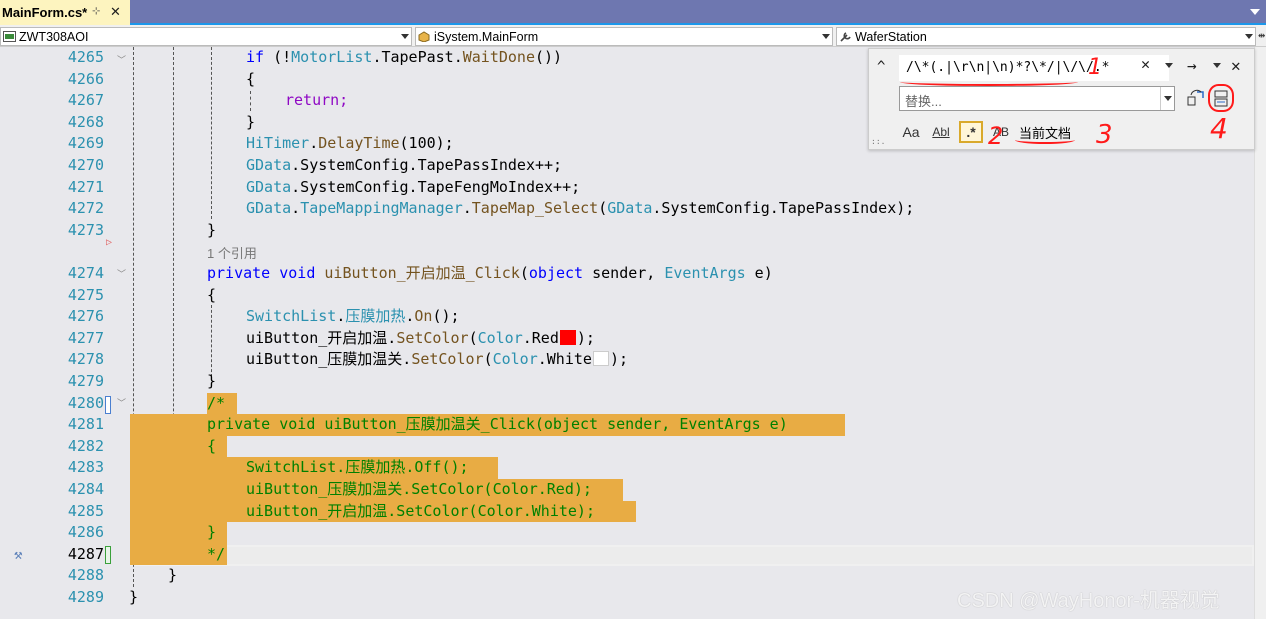 The width and height of the screenshot is (1266, 619). I want to click on line-code-match: }, so click(212, 532).